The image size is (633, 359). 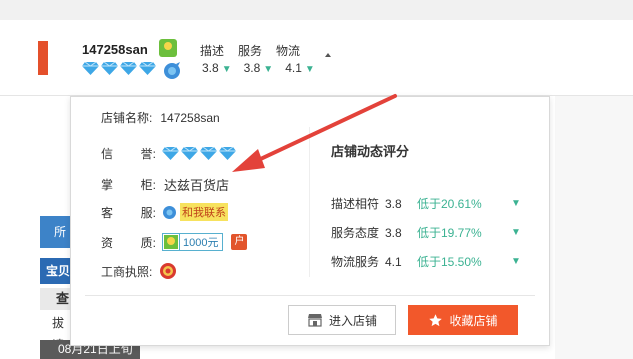 I want to click on background-query-label: 查, so click(x=56, y=299).